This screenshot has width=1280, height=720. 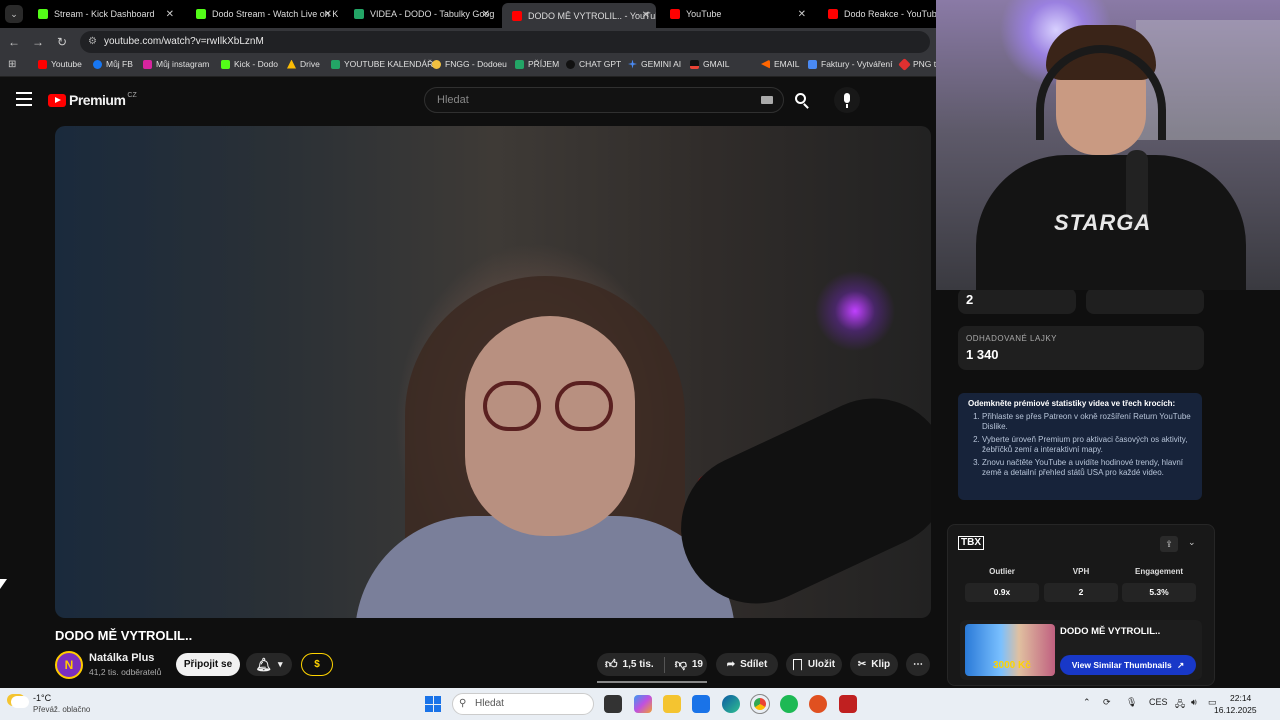 I want to click on task-view-icon, so click(x=613, y=704).